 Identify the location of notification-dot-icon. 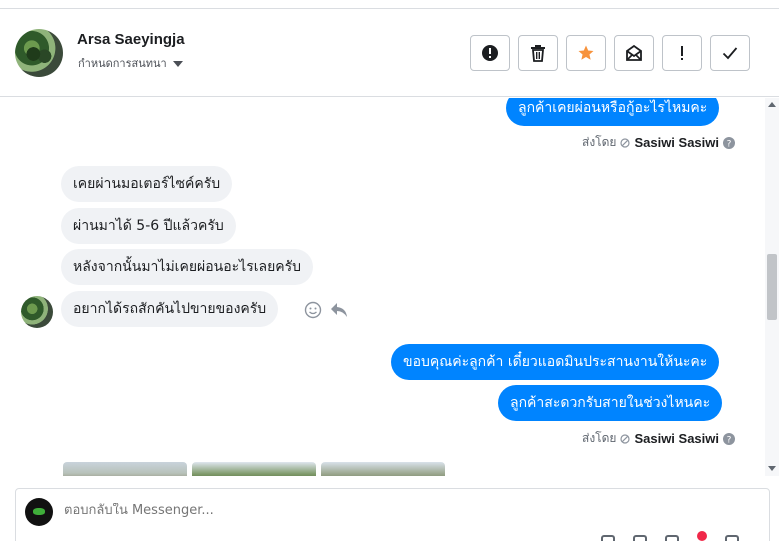
(702, 536).